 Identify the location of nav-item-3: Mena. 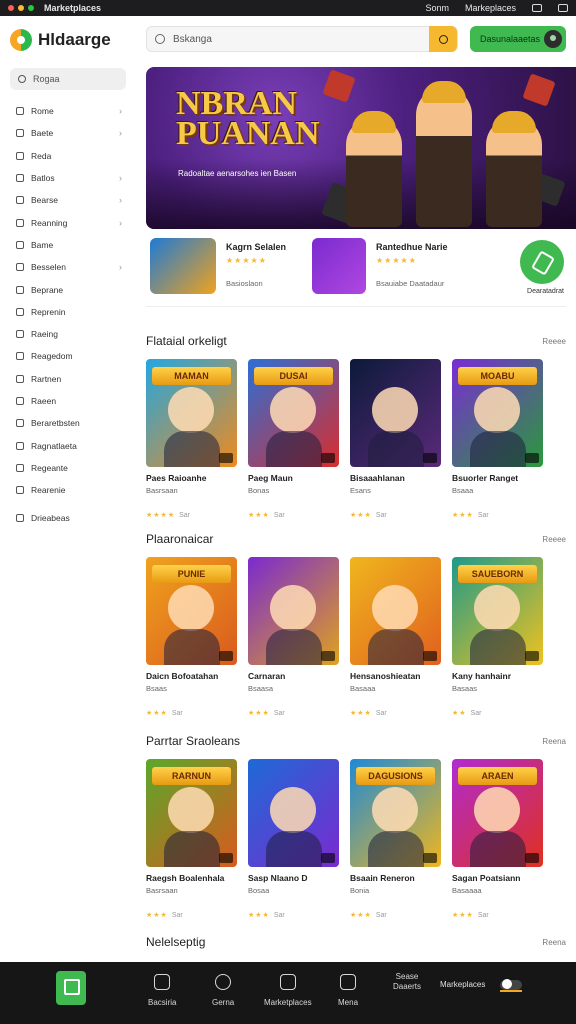
(348, 990).